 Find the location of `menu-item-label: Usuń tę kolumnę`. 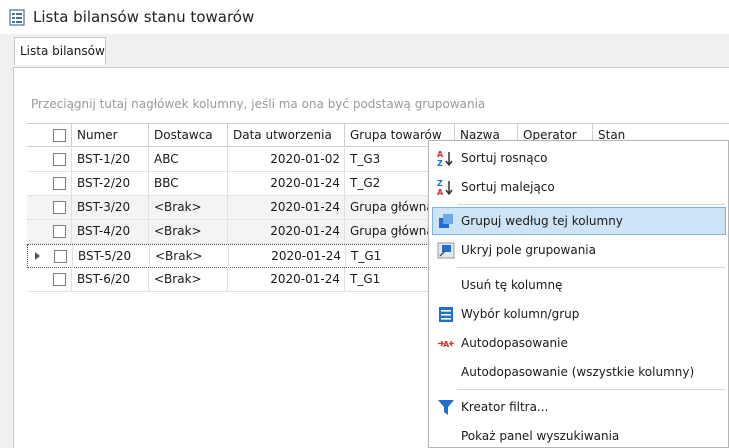

menu-item-label: Usuń tę kolumnę is located at coordinates (512, 285).